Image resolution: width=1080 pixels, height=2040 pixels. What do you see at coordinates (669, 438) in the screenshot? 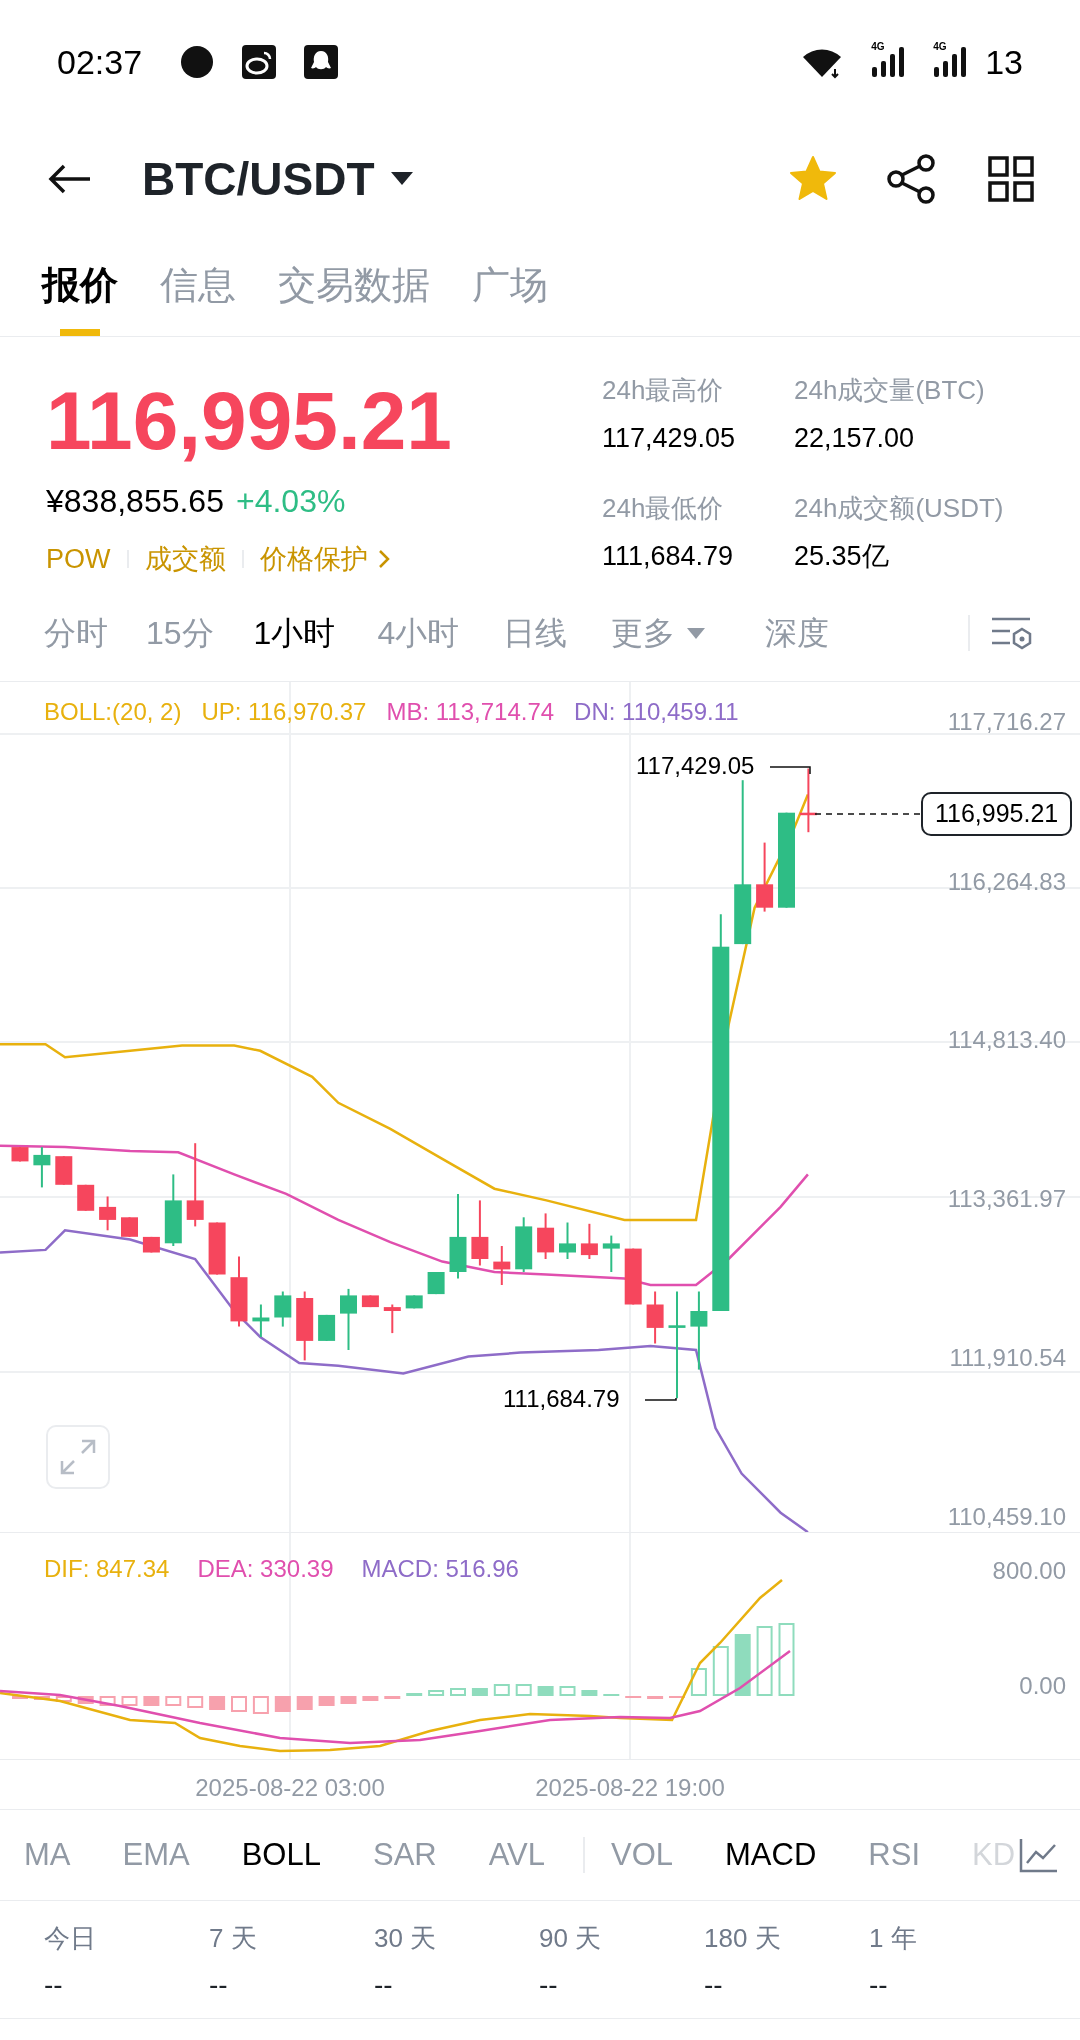
I see `stat-value: 117,429.05` at bounding box center [669, 438].